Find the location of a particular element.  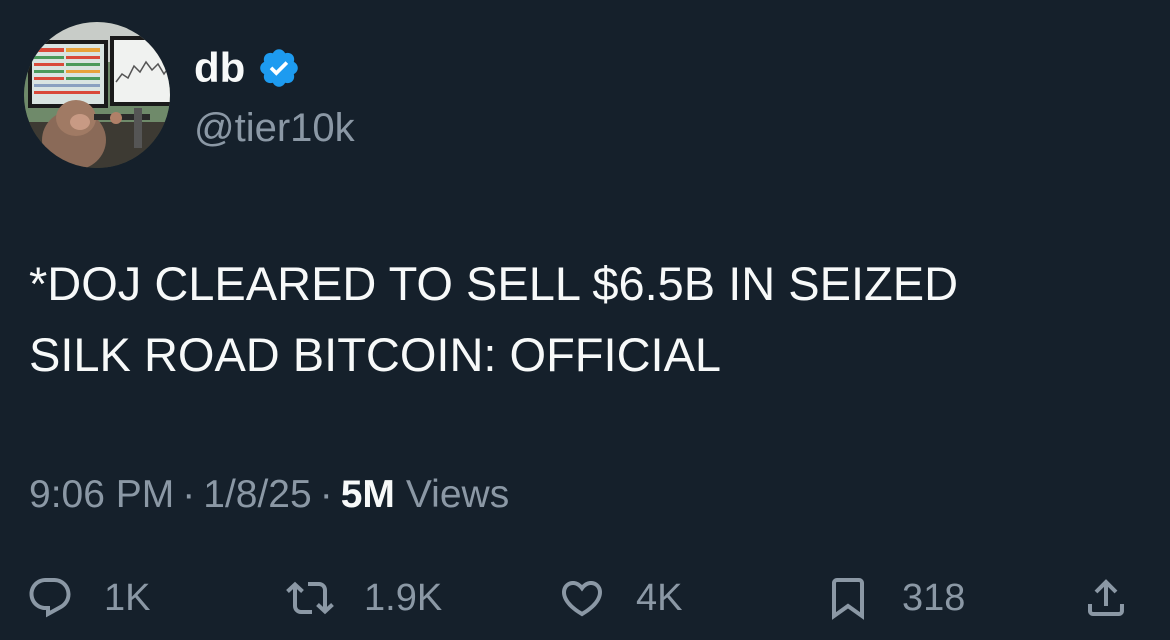

share-button is located at coordinates (1106, 598).